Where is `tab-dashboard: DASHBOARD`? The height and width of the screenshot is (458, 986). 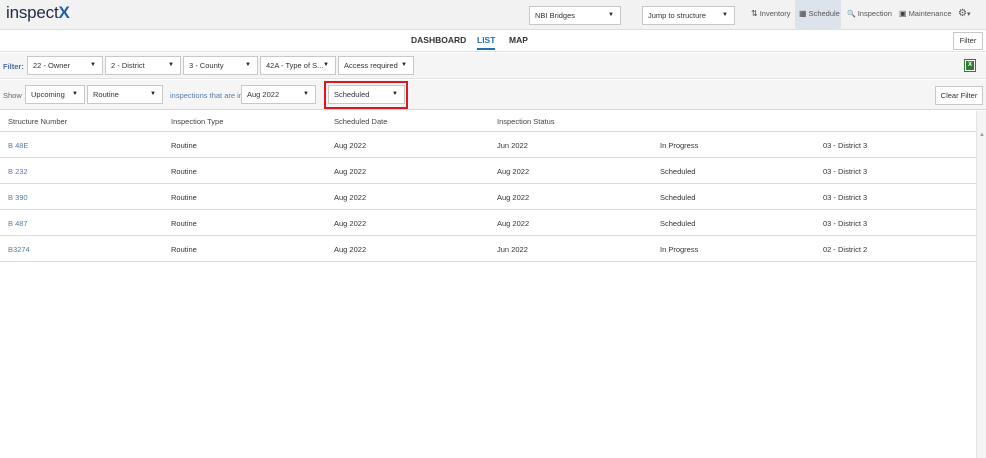
tab-dashboard: DASHBOARD is located at coordinates (438, 40).